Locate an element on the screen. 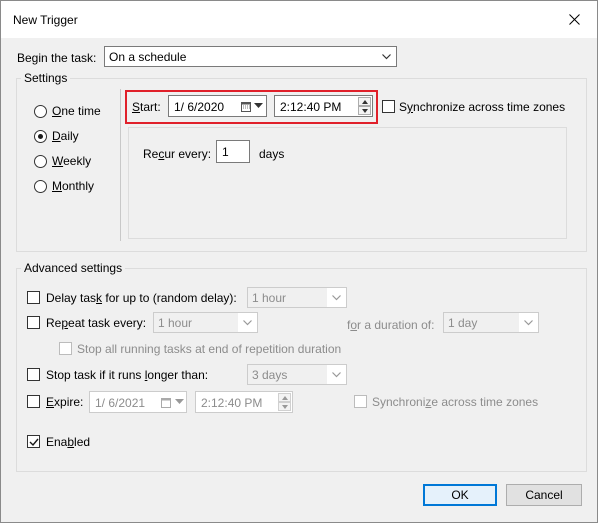 The width and height of the screenshot is (598, 523). expire-sync-checkbox is located at coordinates (360, 401).